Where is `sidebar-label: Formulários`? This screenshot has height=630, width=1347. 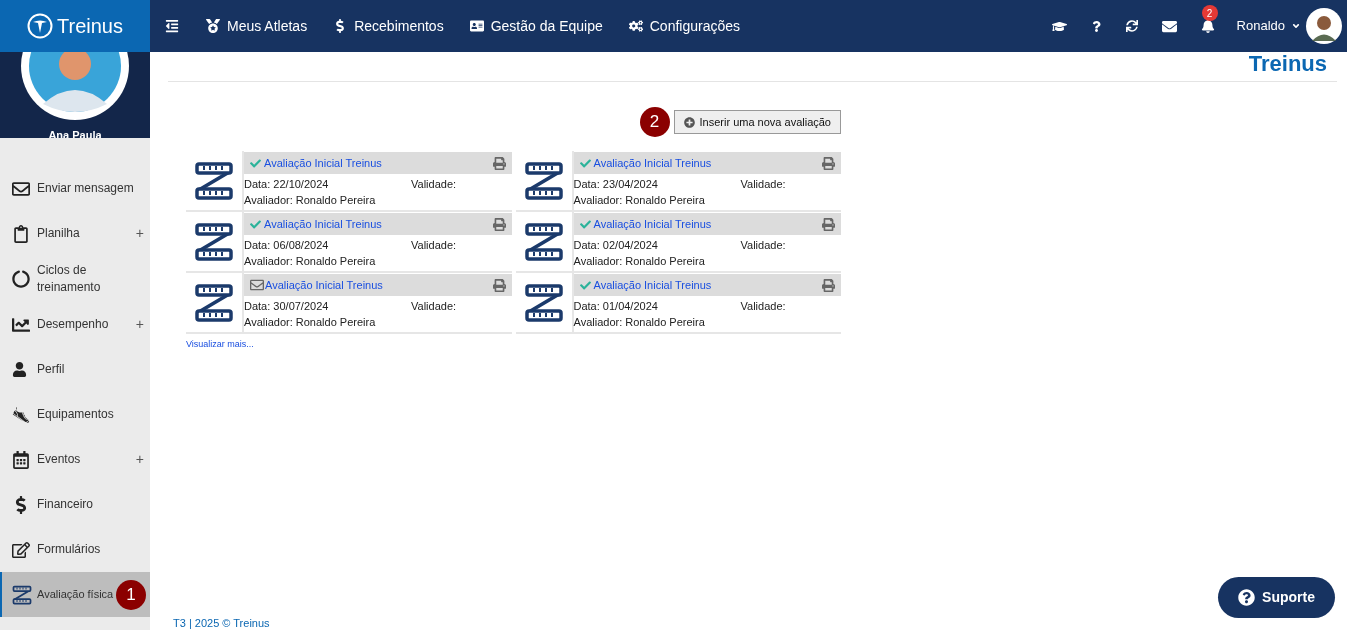 sidebar-label: Formulários is located at coordinates (69, 549).